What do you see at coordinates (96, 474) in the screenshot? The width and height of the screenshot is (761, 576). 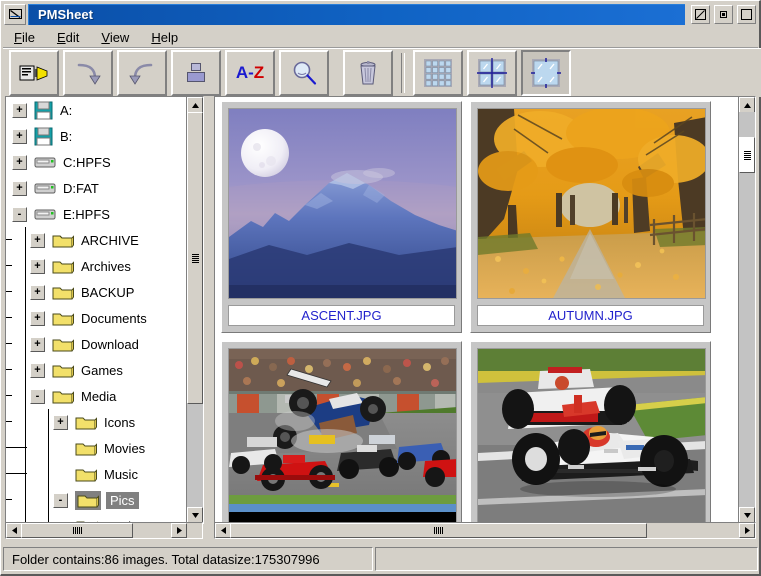 I see `tree-node-music: Music` at bounding box center [96, 474].